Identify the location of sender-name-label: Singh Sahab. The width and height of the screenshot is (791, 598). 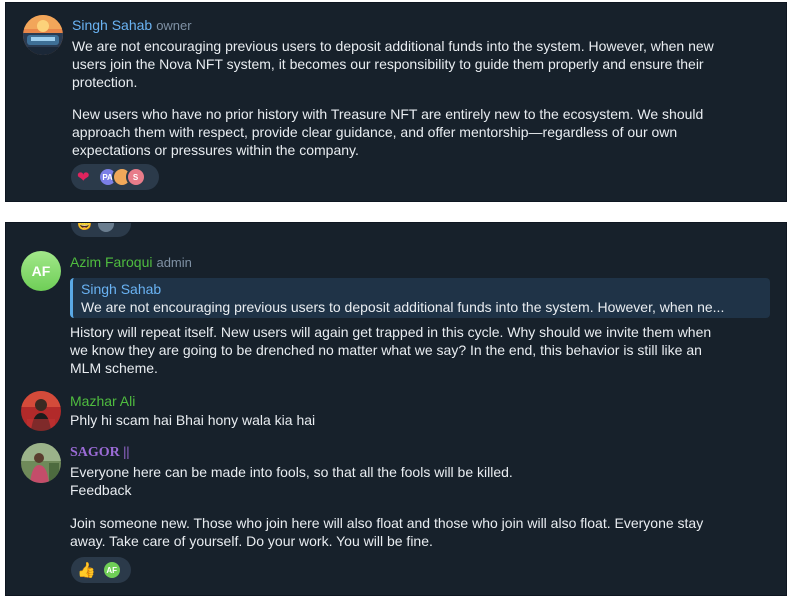
(112, 25).